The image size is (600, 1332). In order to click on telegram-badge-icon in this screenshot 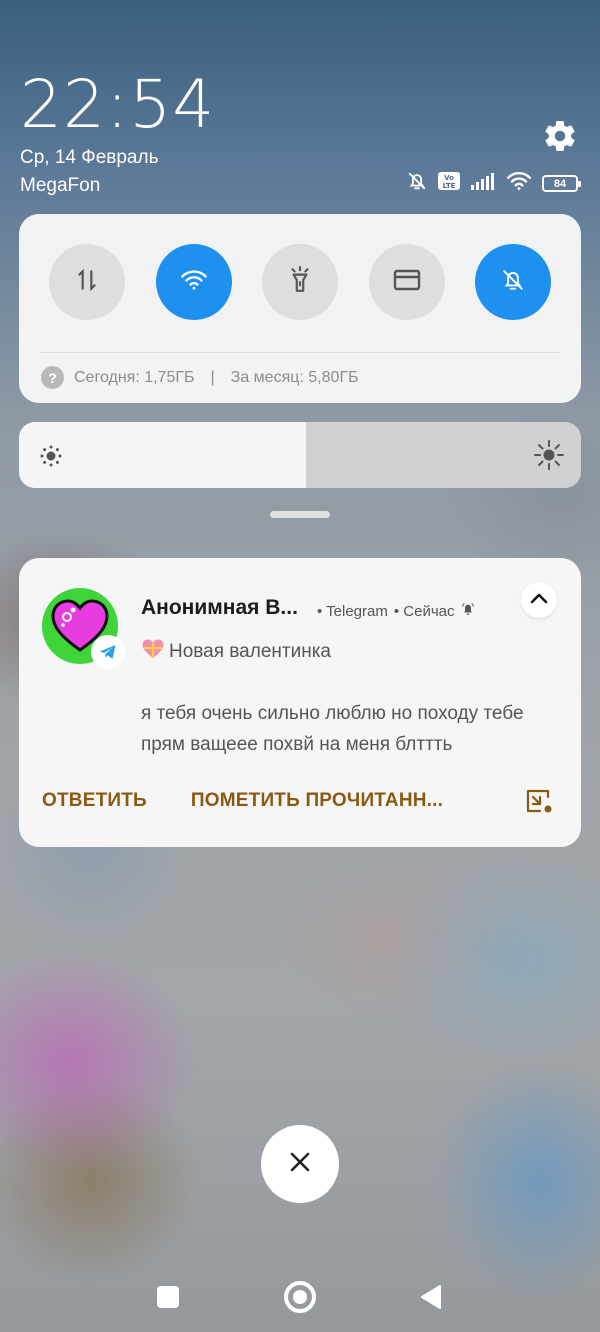, I will do `click(108, 652)`.